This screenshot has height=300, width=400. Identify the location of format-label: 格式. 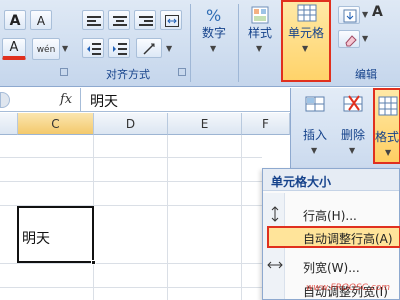
(387, 137).